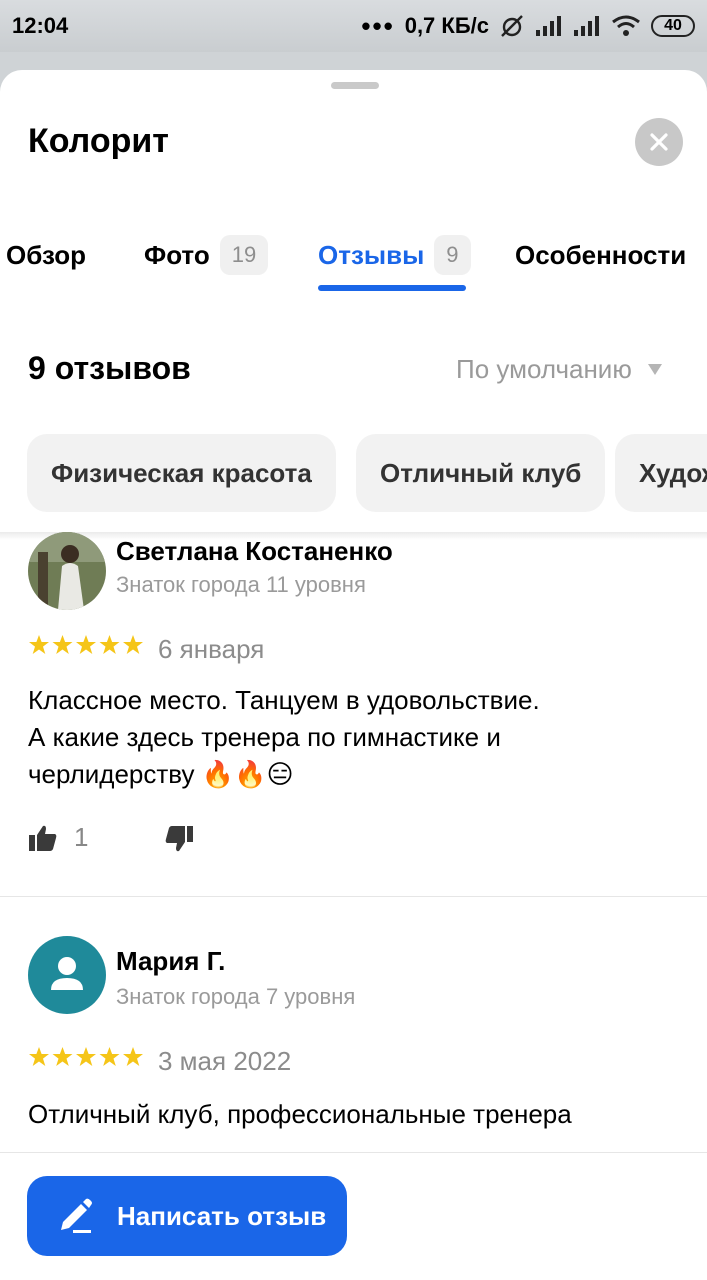 This screenshot has height=1280, width=707. I want to click on active-tab-indicator, so click(392, 288).